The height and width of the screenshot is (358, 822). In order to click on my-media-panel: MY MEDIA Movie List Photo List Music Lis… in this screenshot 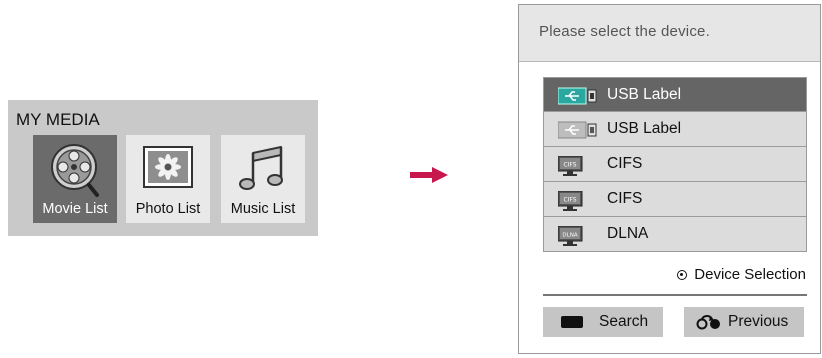, I will do `click(163, 168)`.